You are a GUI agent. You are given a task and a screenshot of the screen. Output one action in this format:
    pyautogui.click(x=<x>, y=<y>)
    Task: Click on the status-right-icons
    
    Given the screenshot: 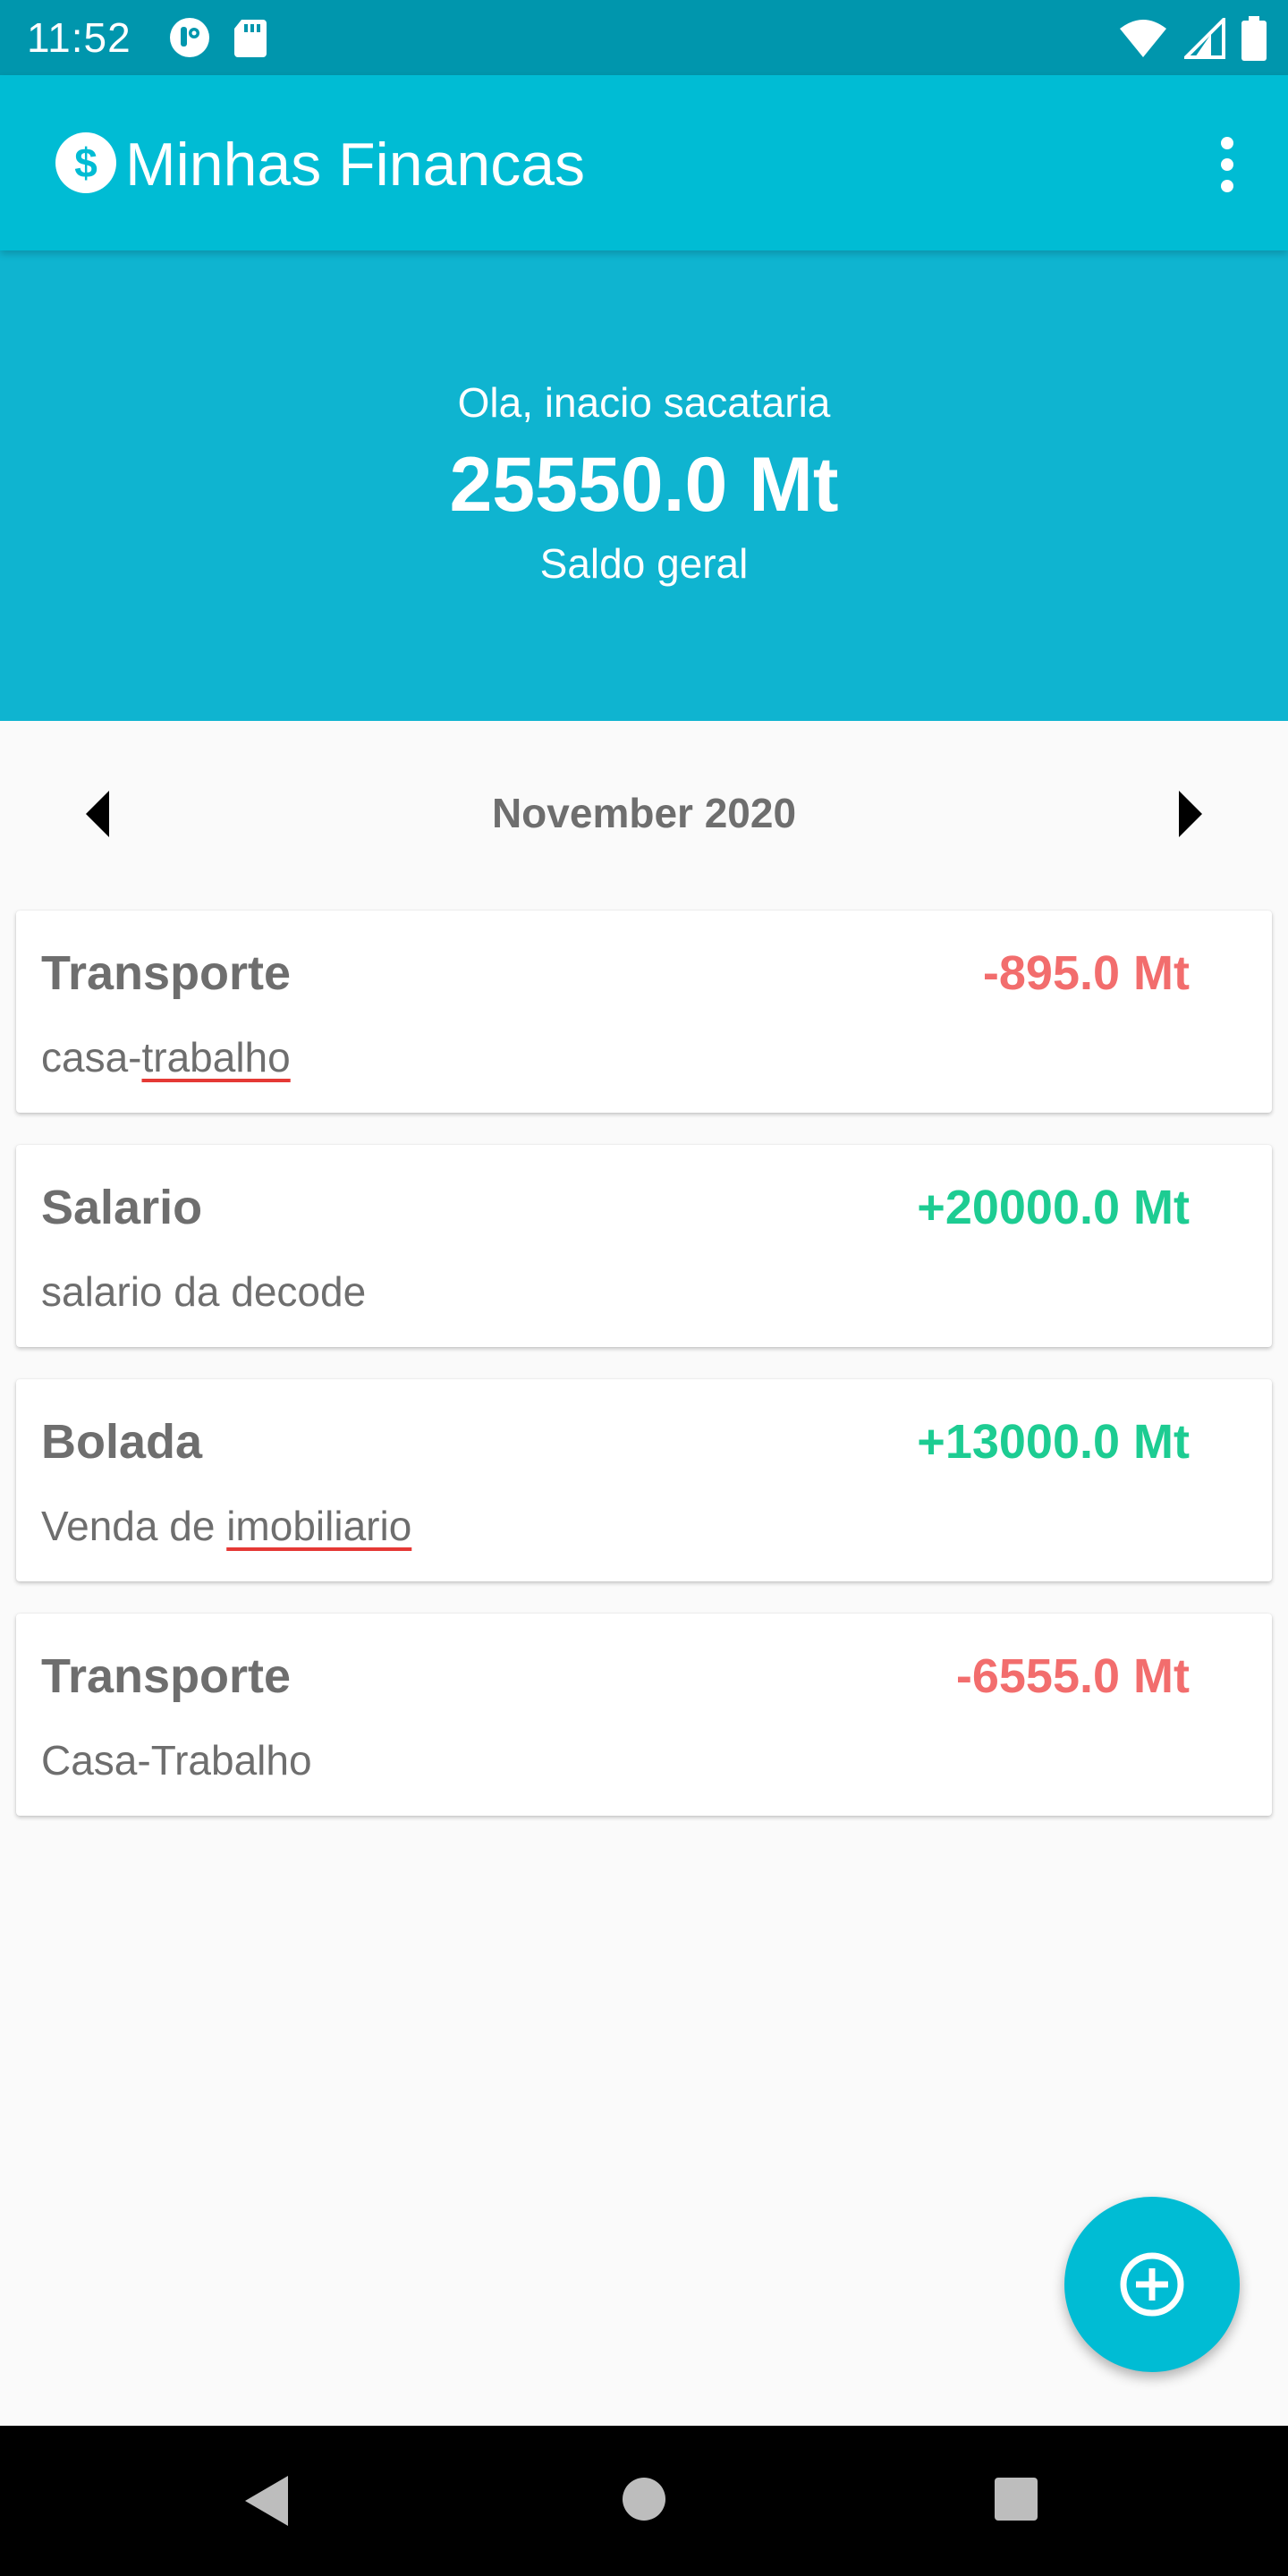 What is the action you would take?
    pyautogui.click(x=1192, y=38)
    